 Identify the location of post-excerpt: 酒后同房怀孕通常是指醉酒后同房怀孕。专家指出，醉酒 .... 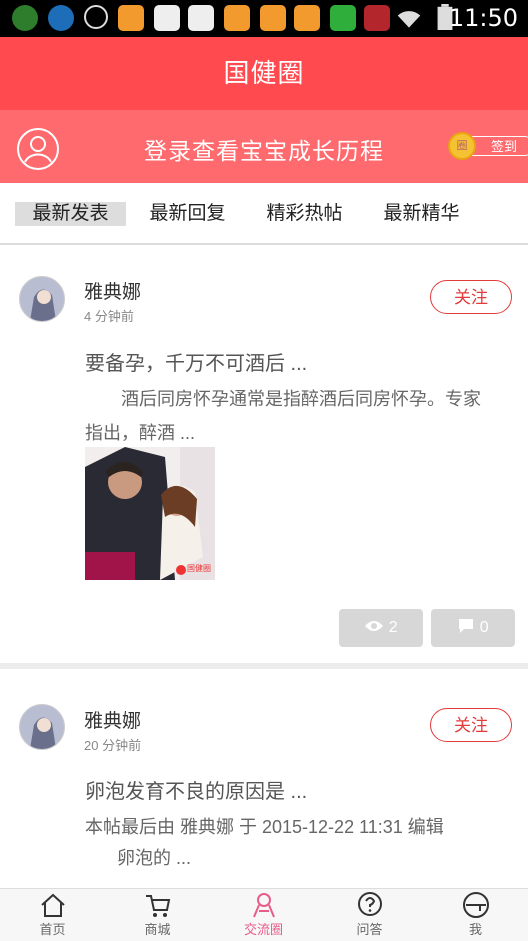
(290, 416).